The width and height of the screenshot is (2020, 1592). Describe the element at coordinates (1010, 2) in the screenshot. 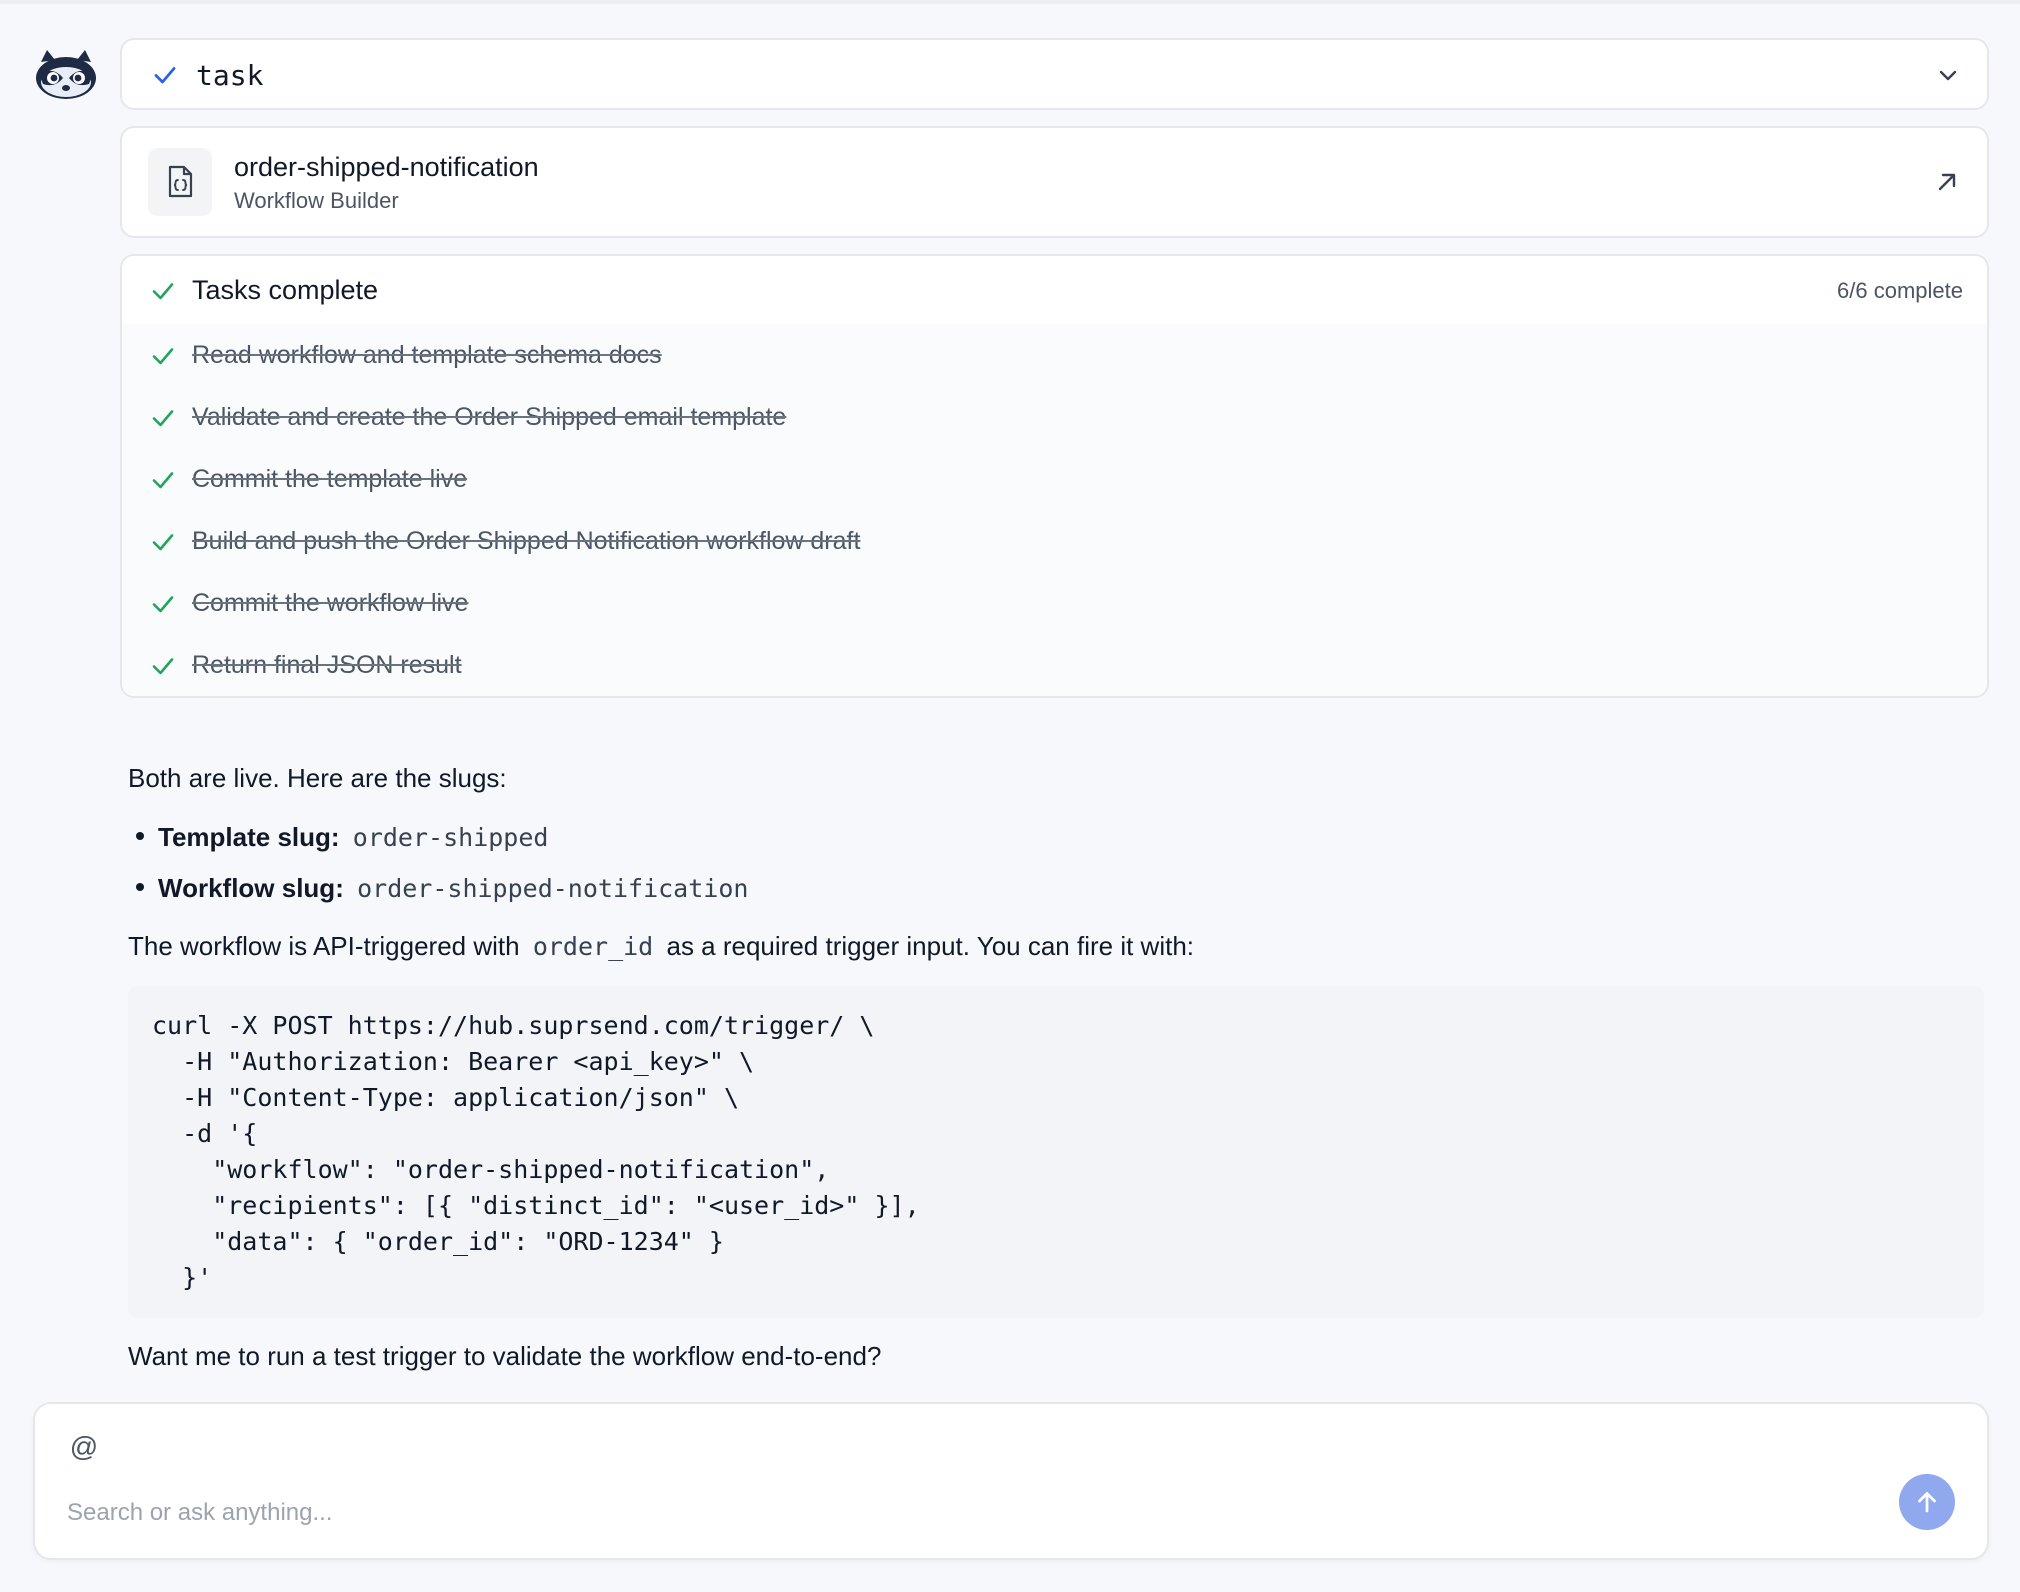

I see `top-divider` at that location.